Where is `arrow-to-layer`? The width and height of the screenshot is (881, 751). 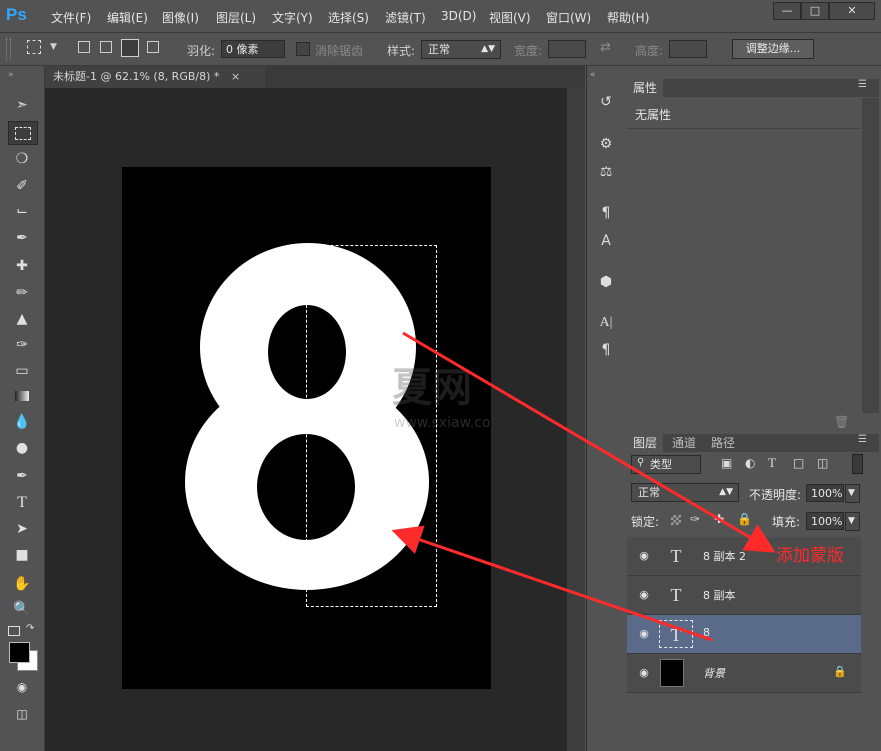
arrow-to-layer is located at coordinates (589, 442).